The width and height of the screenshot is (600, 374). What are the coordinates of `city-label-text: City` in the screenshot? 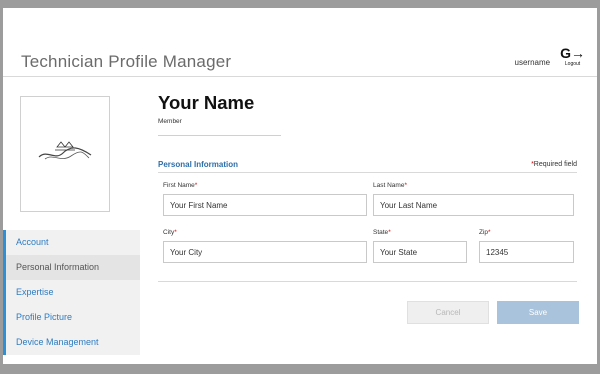 It's located at (169, 232).